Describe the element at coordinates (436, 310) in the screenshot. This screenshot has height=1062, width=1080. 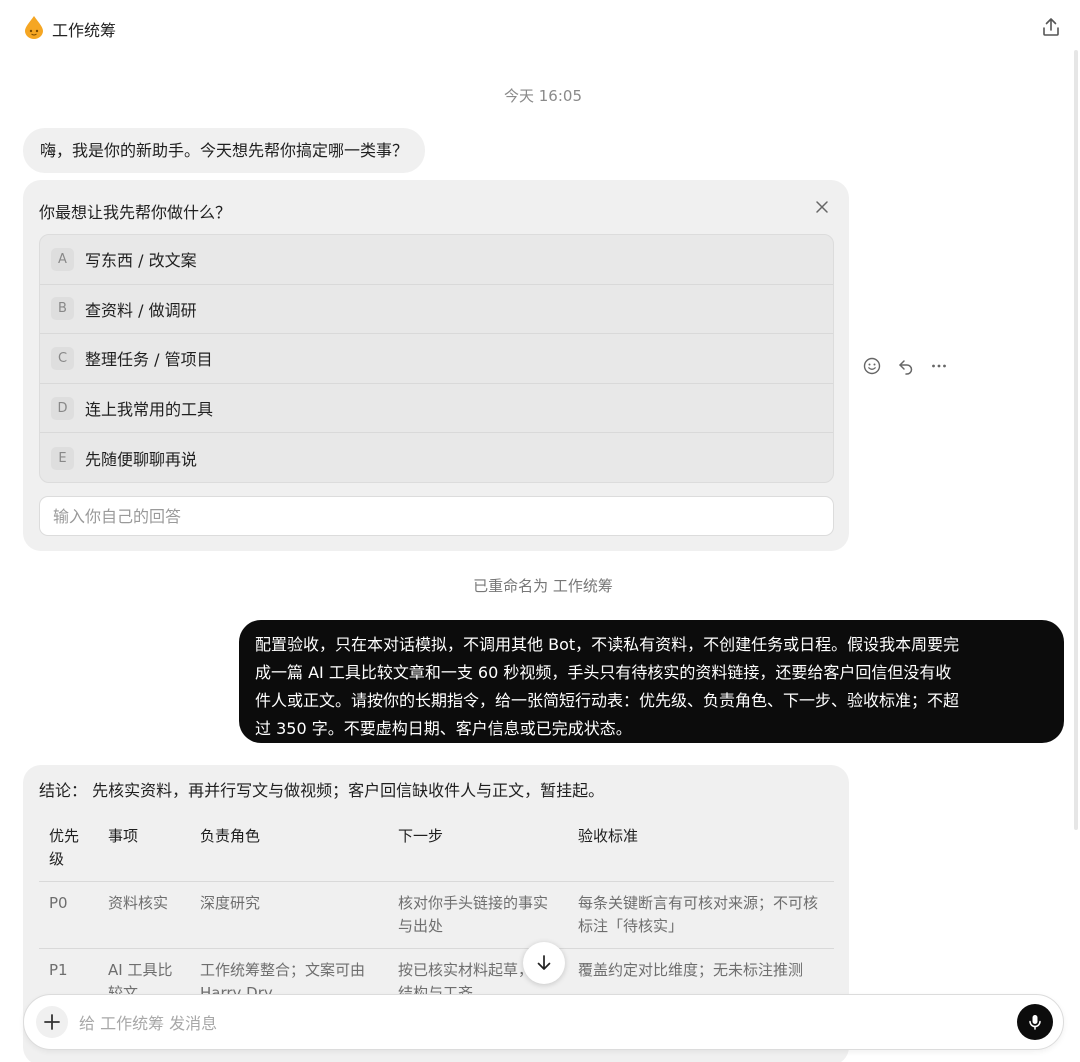
I see `option-b: B 查资料 / 做调研` at that location.